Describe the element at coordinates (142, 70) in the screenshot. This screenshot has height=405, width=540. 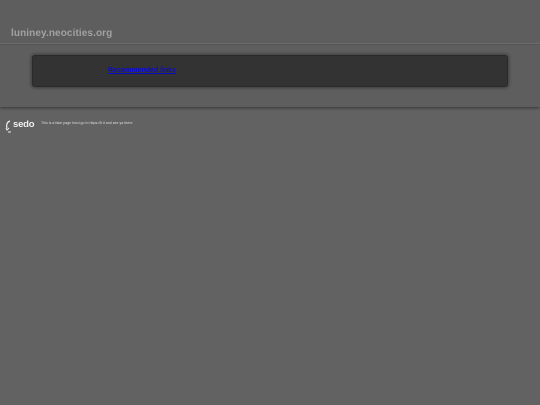
I see `recommended-links-link: Recommended links` at that location.